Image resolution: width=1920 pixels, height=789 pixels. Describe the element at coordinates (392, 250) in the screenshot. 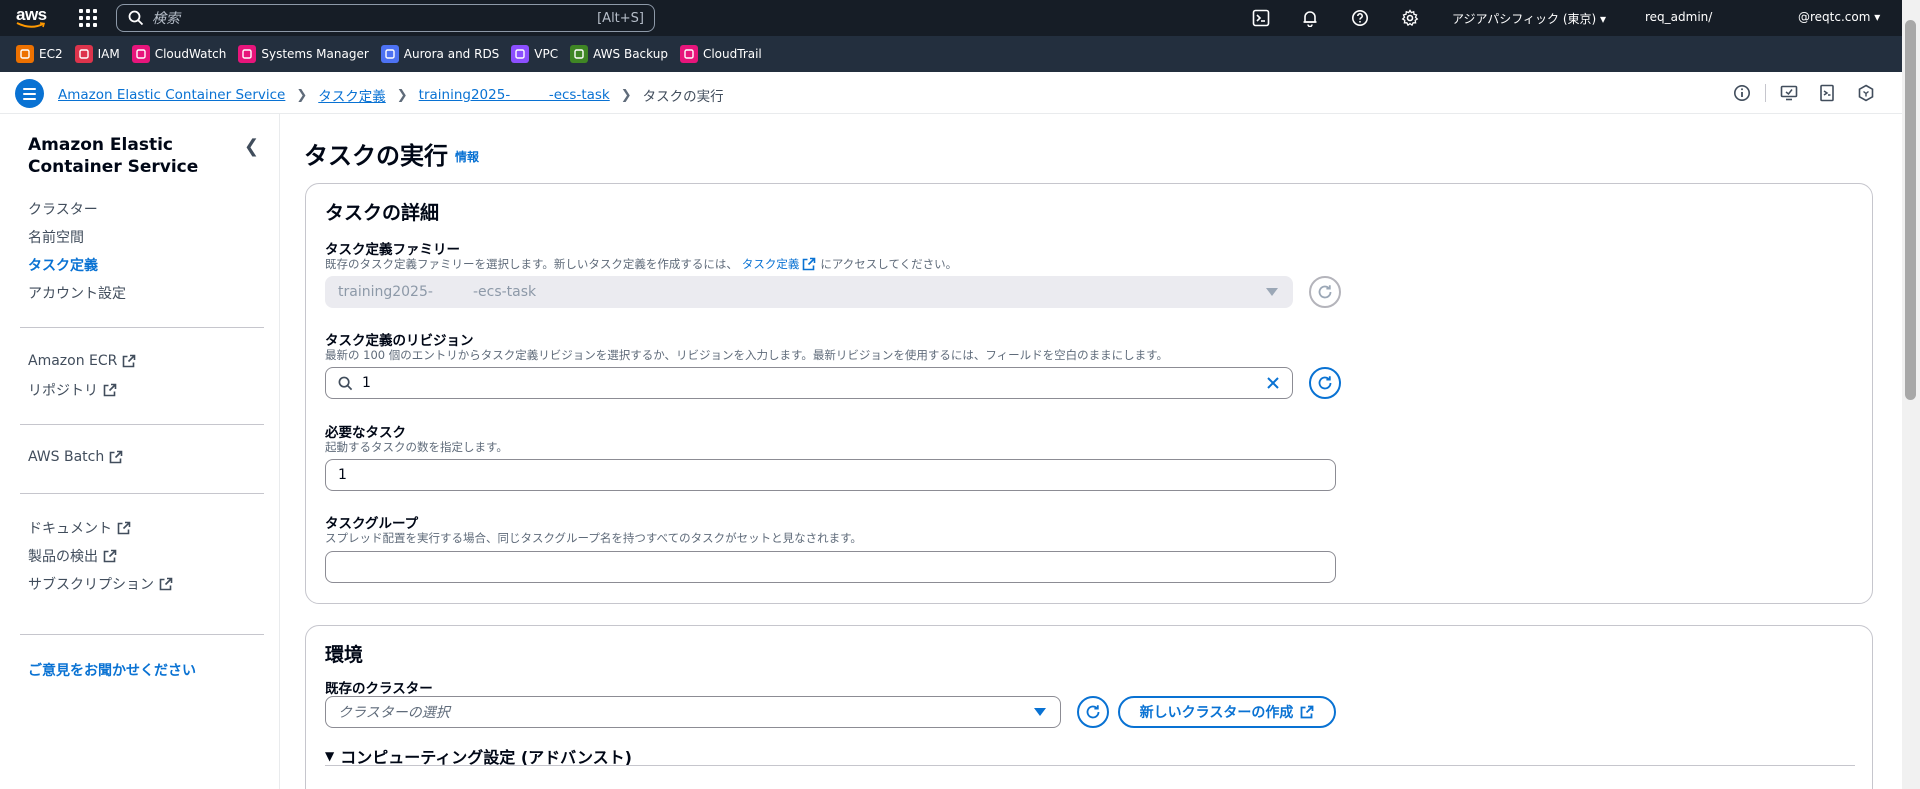

I see `task-family-label: タスク定義ファミリー` at that location.